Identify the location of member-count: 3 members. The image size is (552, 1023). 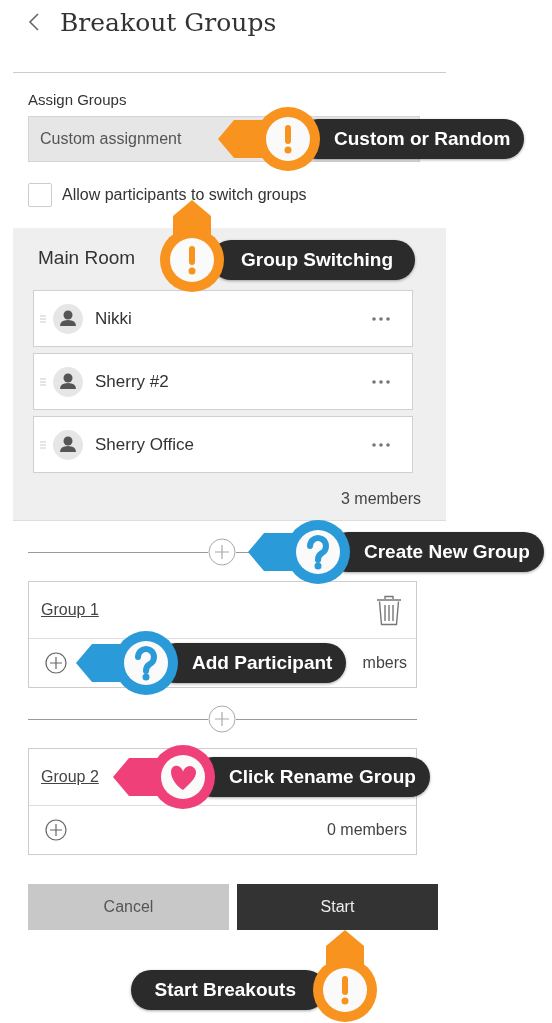
(380, 499).